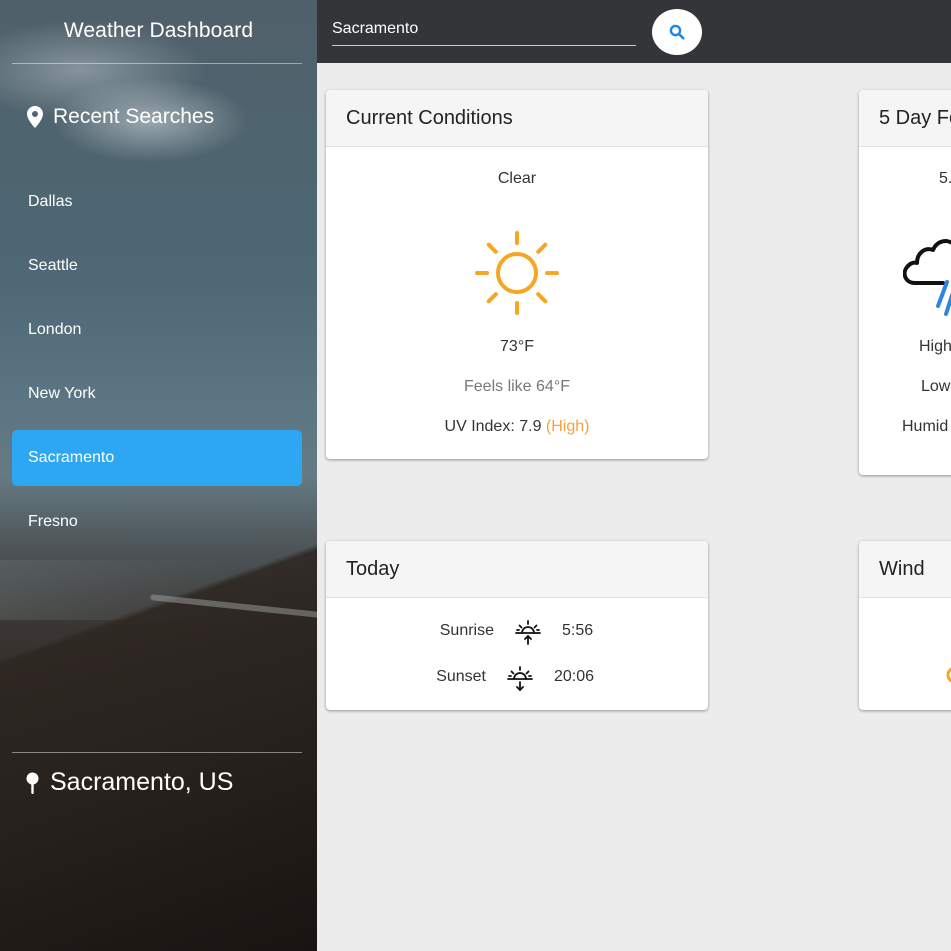 The height and width of the screenshot is (951, 951). I want to click on forecast-card: 5 Day Fo 5. High Low Humid, so click(905, 282).